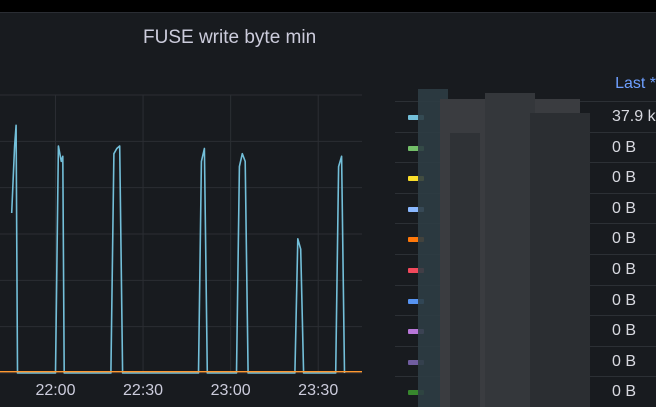 The width and height of the screenshot is (656, 407). Describe the element at coordinates (55, 390) in the screenshot. I see `x-axis-tick-label: 22:00` at that location.